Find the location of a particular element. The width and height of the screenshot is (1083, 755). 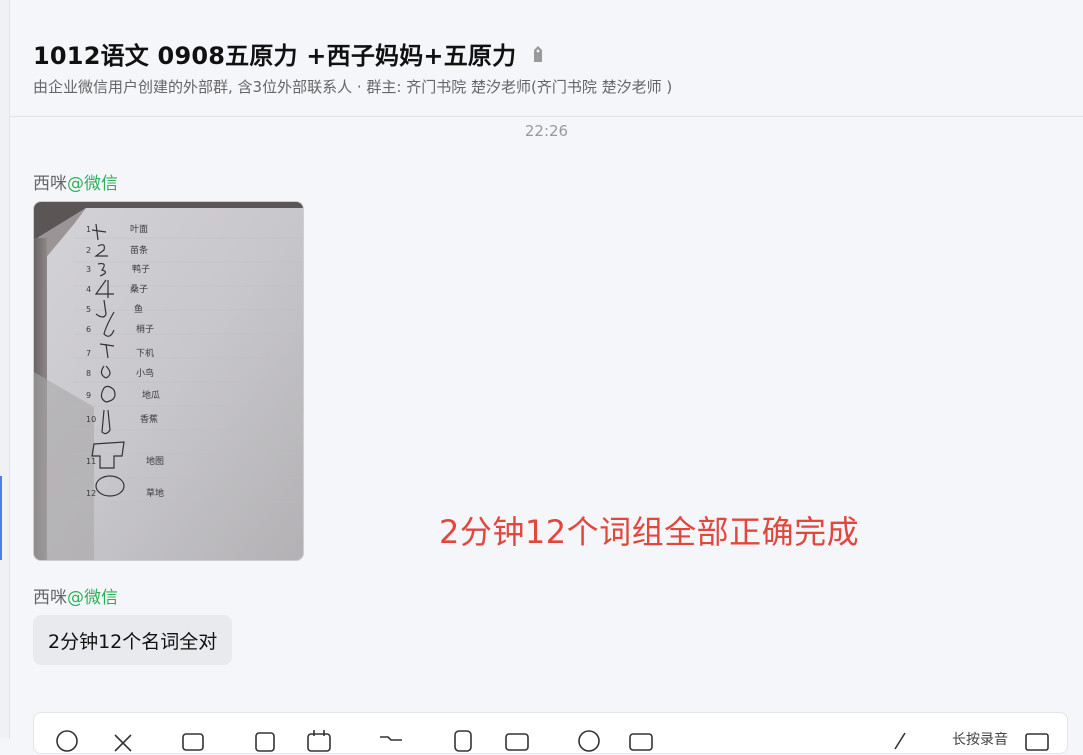

message-composer: 长按录音 is located at coordinates (550, 733).